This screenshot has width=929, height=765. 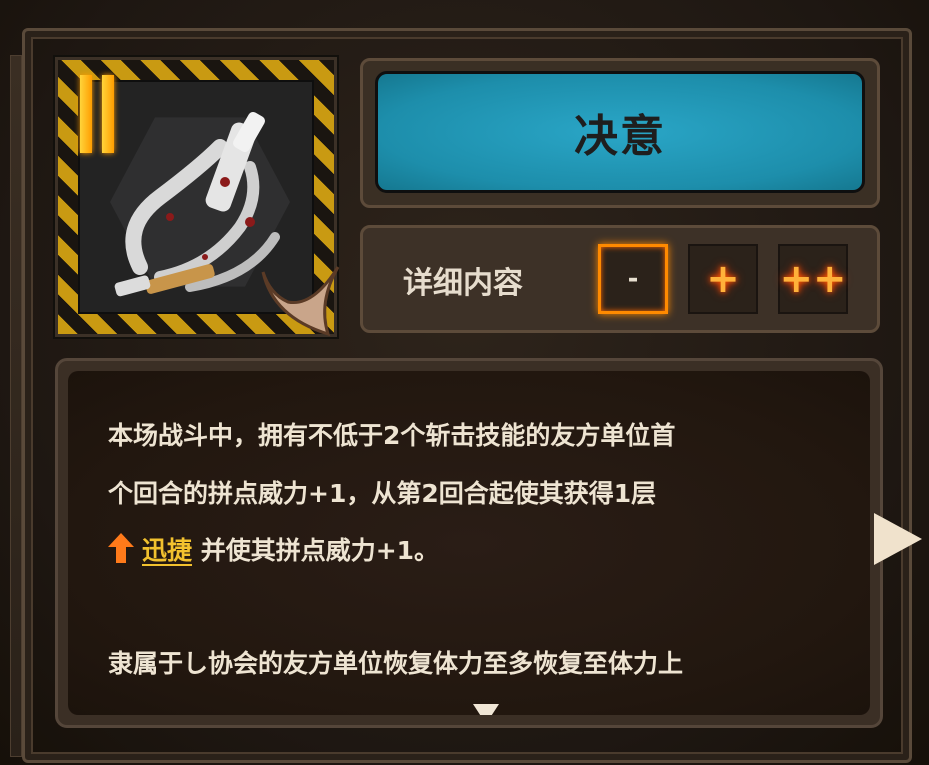 What do you see at coordinates (463, 283) in the screenshot?
I see `detail-label: 详细内容` at bounding box center [463, 283].